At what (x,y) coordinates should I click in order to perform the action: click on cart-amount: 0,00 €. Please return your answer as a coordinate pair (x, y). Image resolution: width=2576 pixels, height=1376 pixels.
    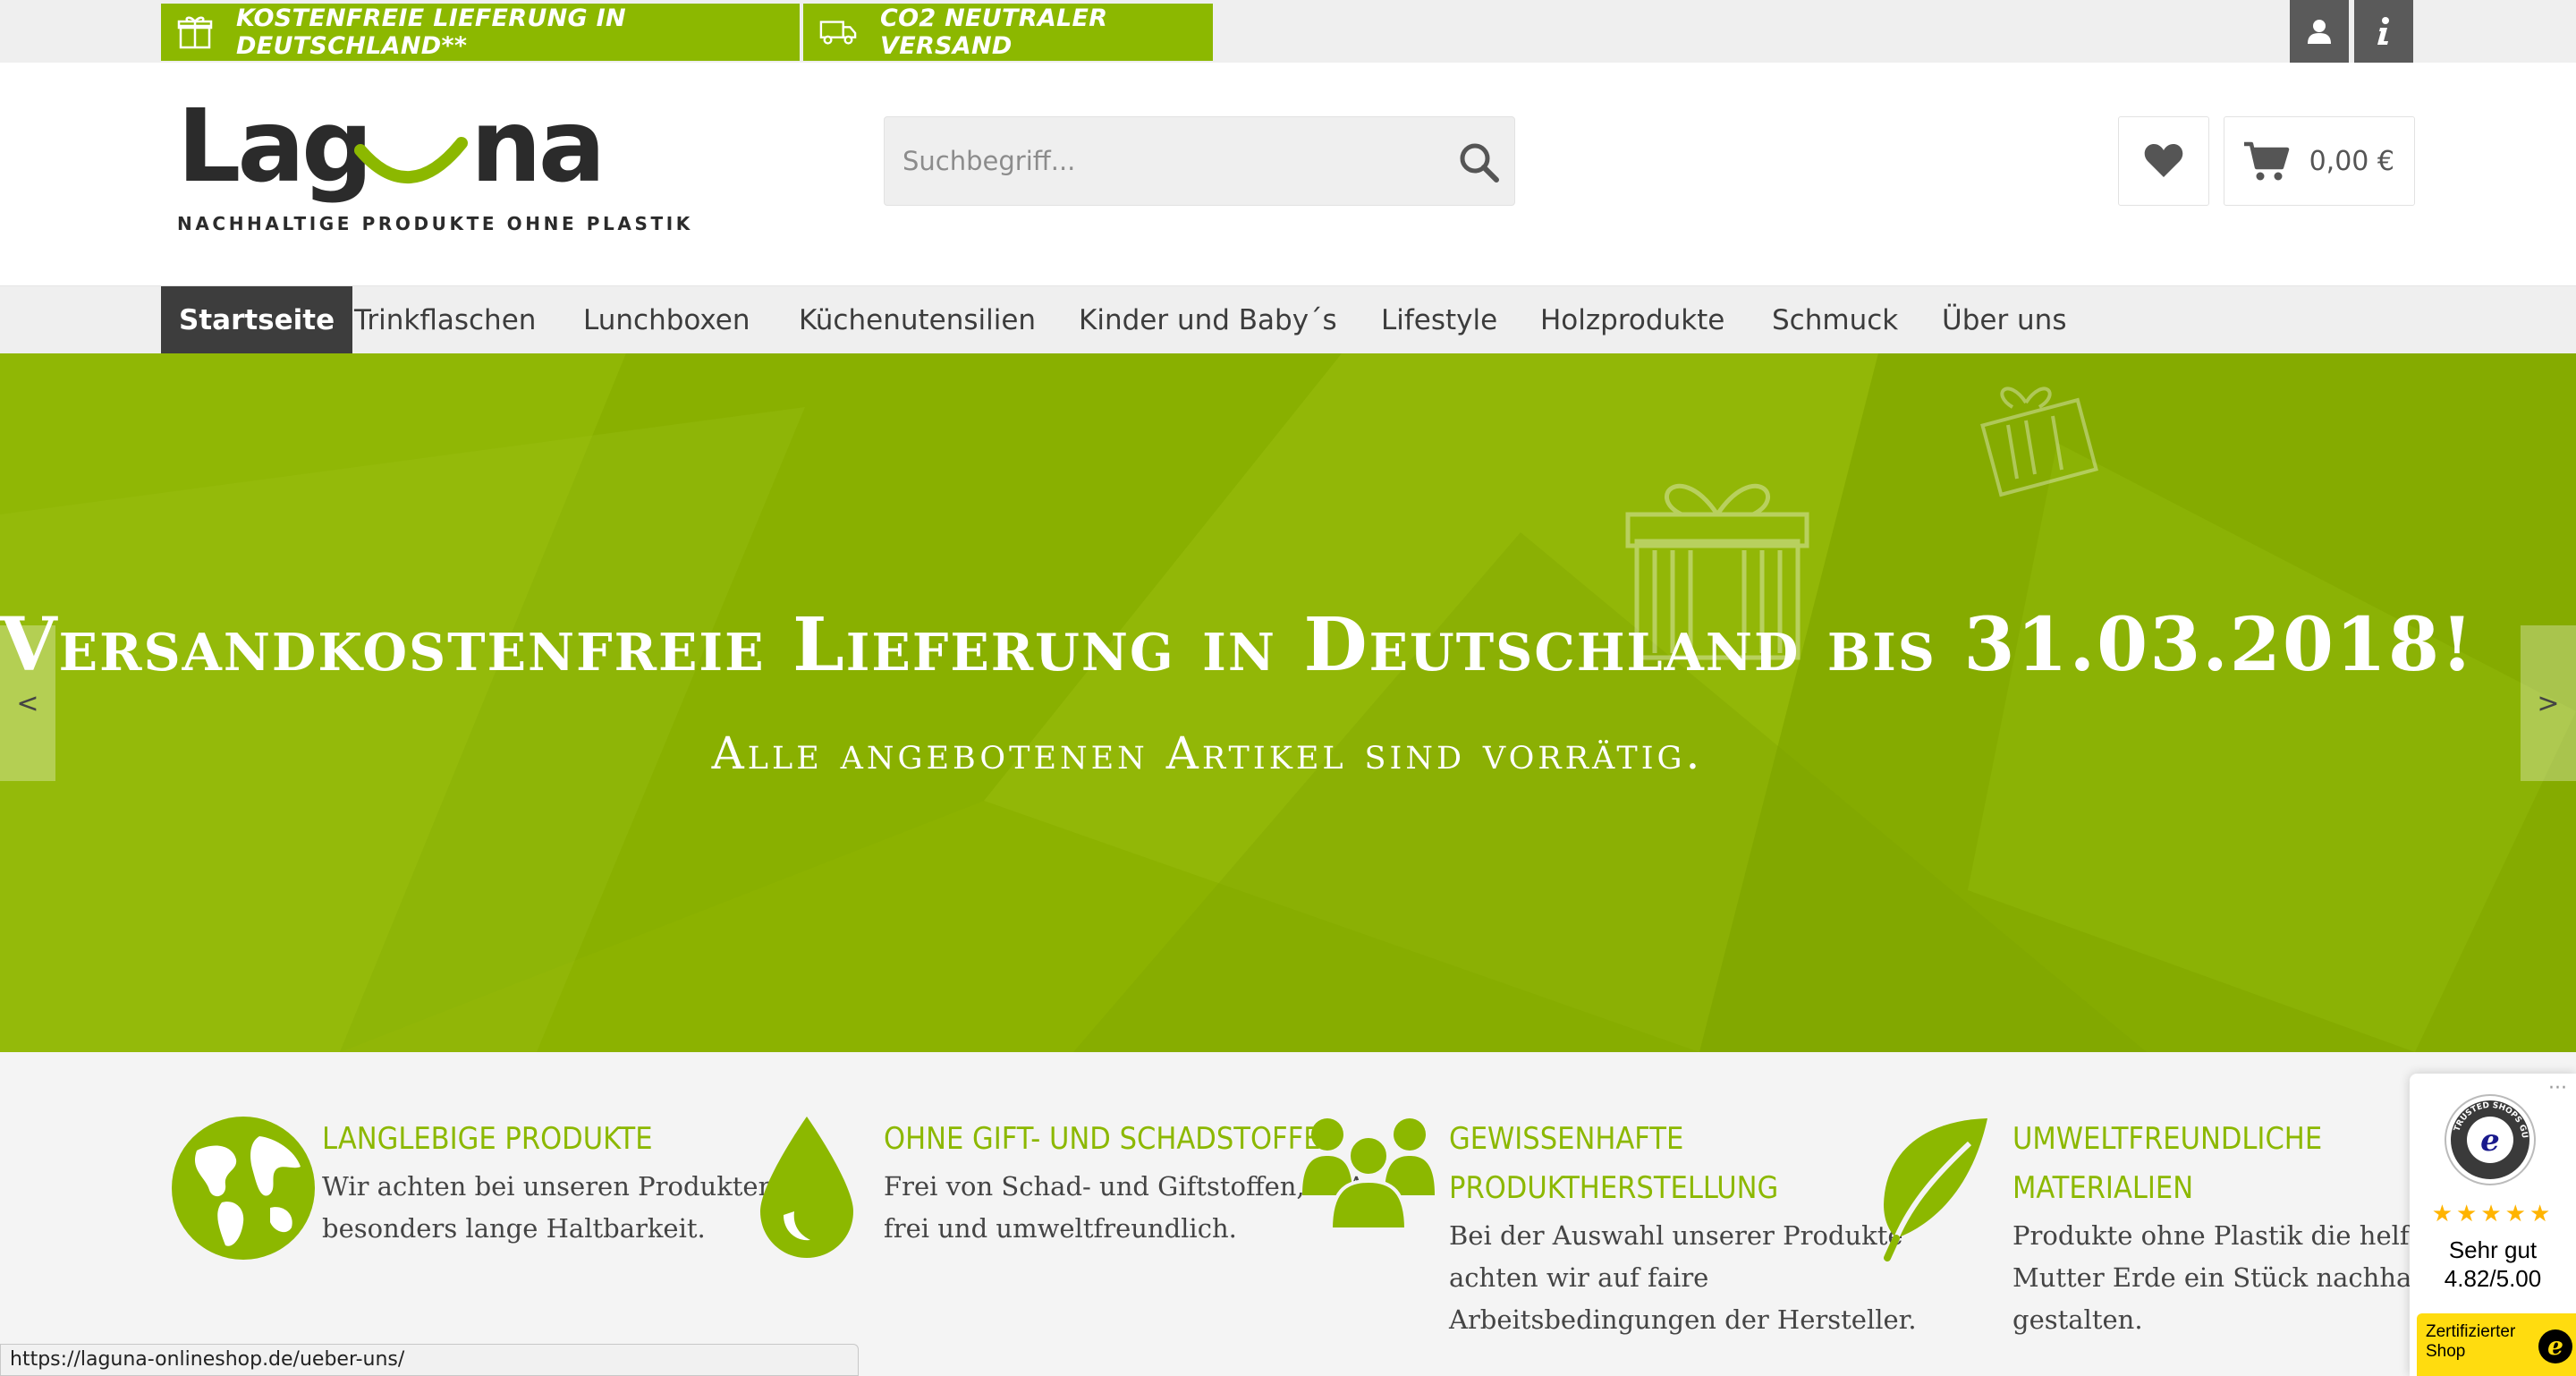
    Looking at the image, I should click on (2351, 161).